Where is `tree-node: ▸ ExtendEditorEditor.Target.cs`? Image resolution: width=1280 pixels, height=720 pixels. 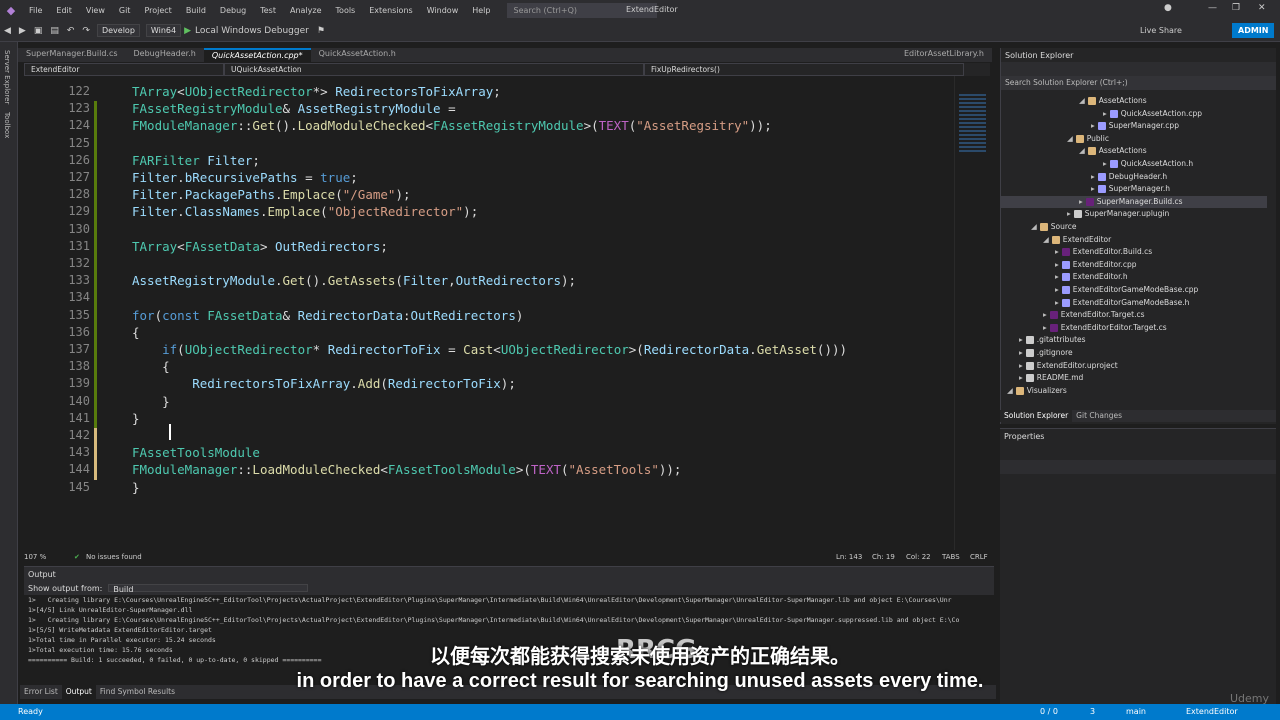
tree-node: ▸ ExtendEditorEditor.Target.cs is located at coordinates (1105, 327).